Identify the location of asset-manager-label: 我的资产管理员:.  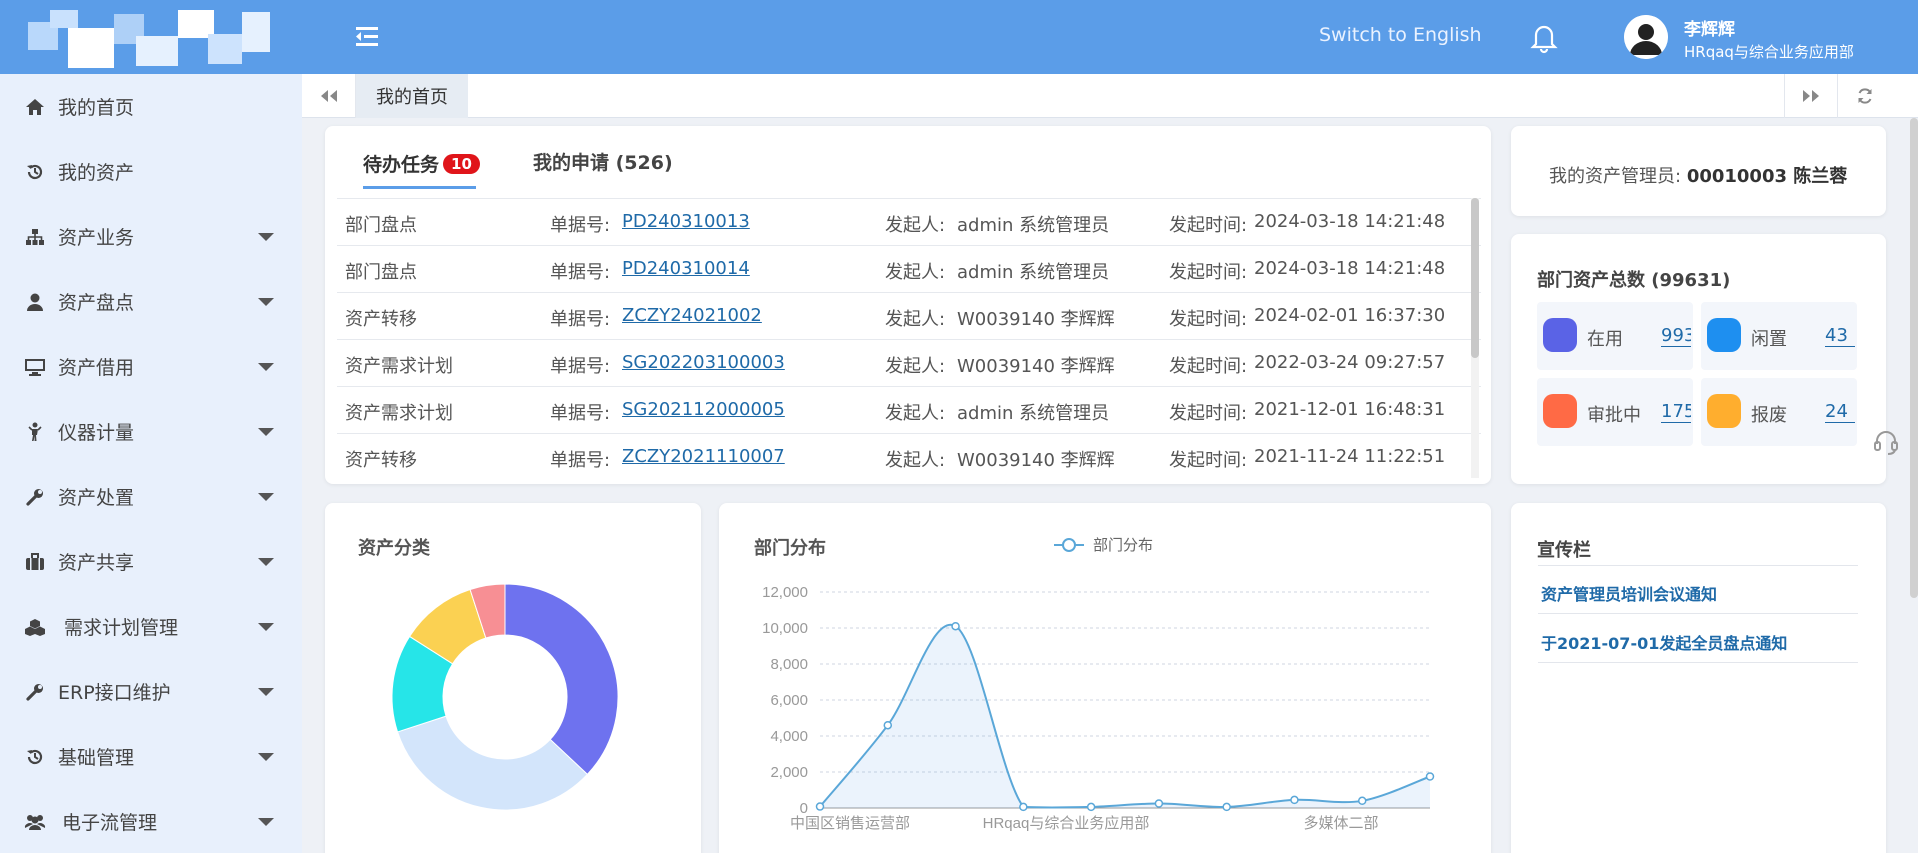
(1615, 176).